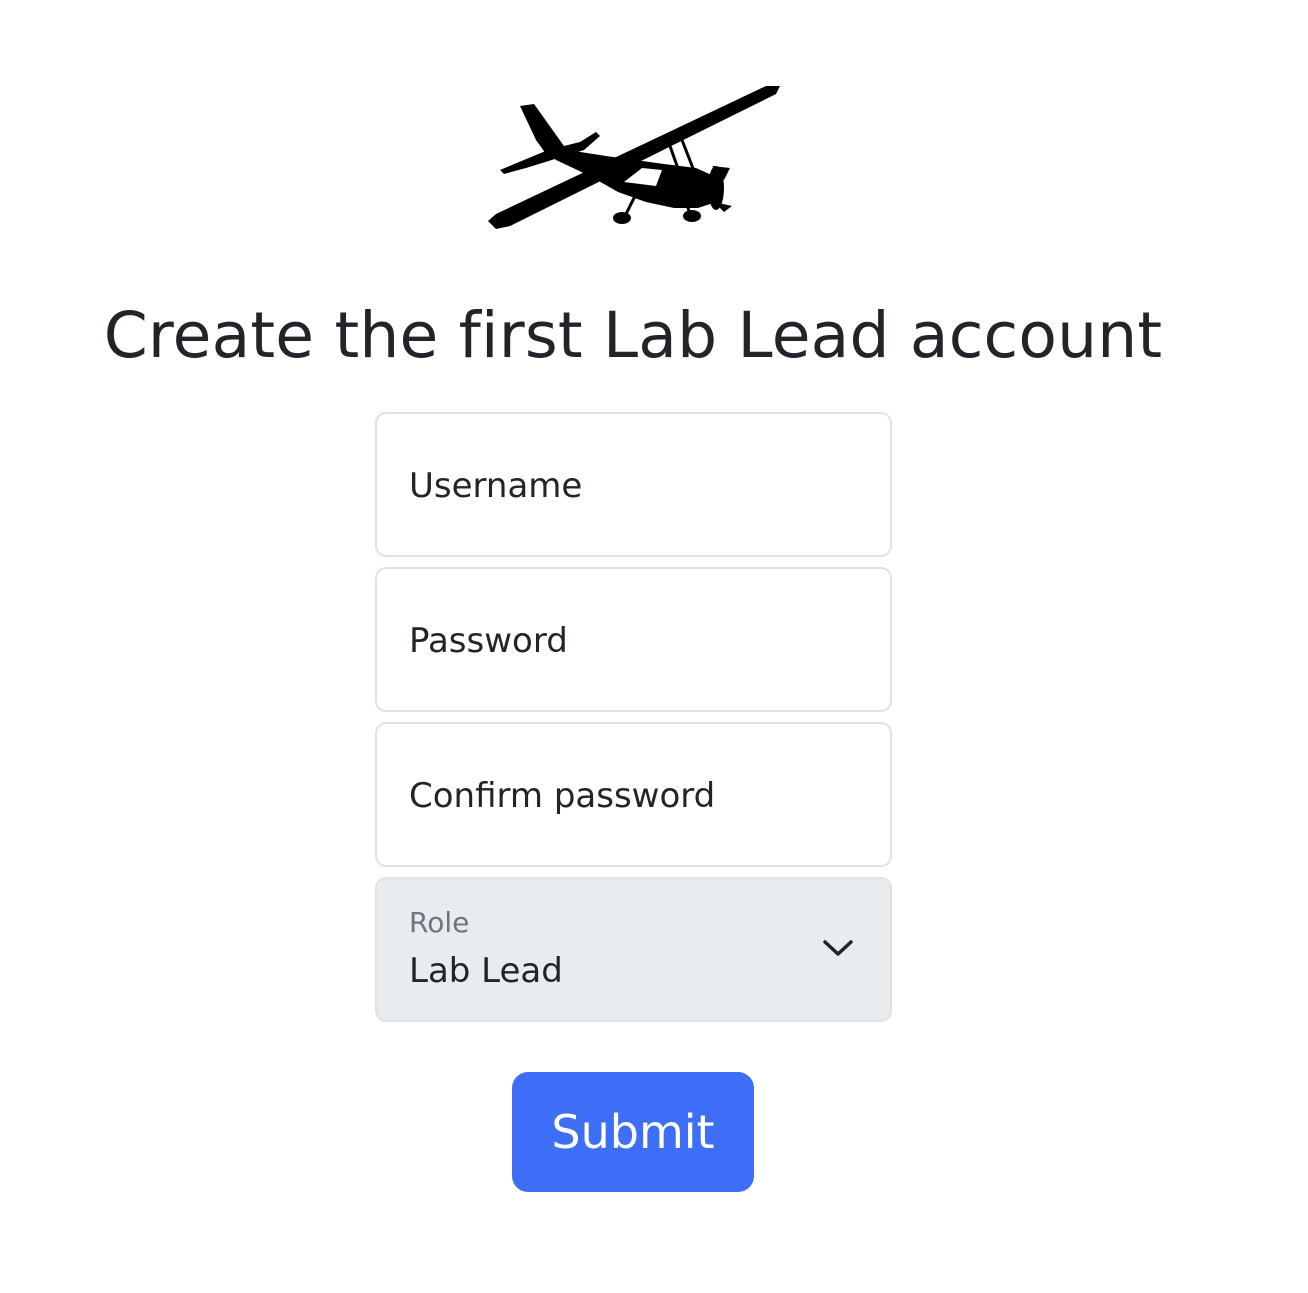 The height and width of the screenshot is (1293, 1308). I want to click on confirm-password-placeholder: Confirm password, so click(562, 796).